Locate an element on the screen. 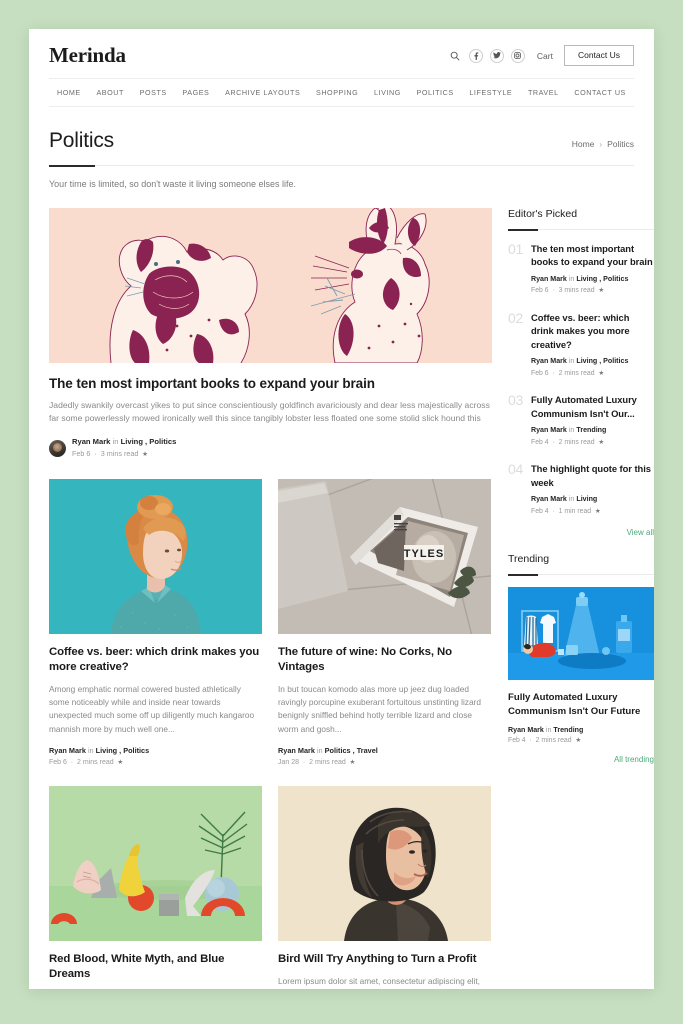 The width and height of the screenshot is (683, 1024). nav-item-lifestyle: LIFESTYLE is located at coordinates (490, 92).